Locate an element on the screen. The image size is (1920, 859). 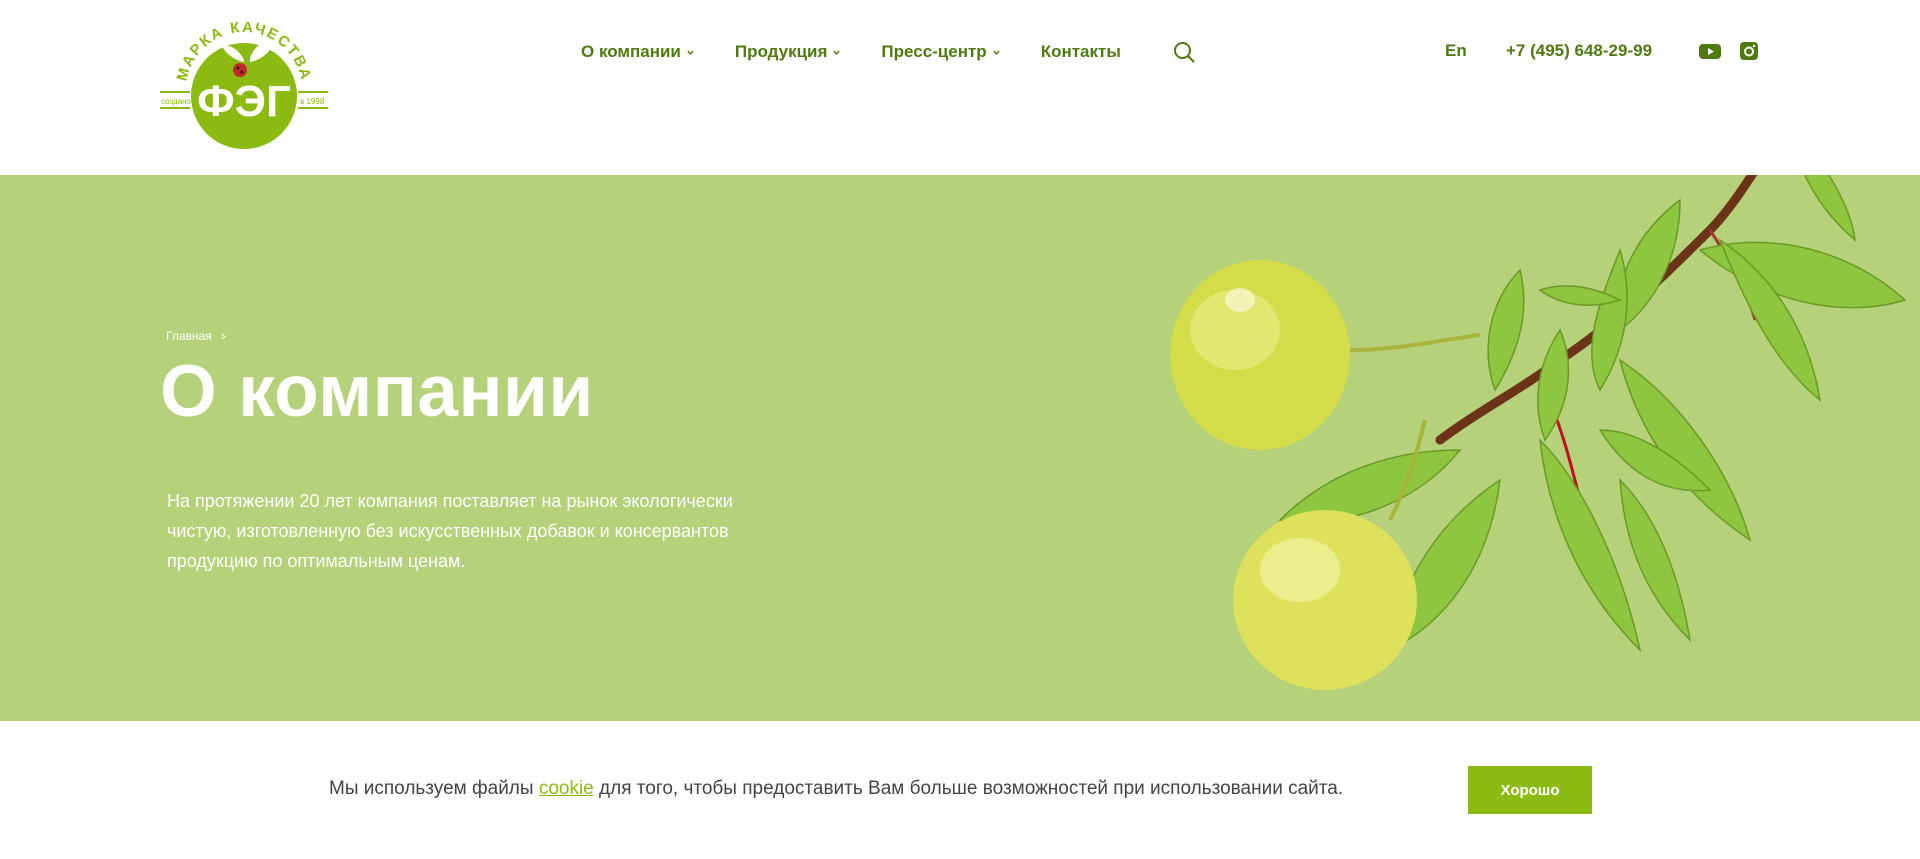
nav-item-label: Контакты is located at coordinates (1080, 51).